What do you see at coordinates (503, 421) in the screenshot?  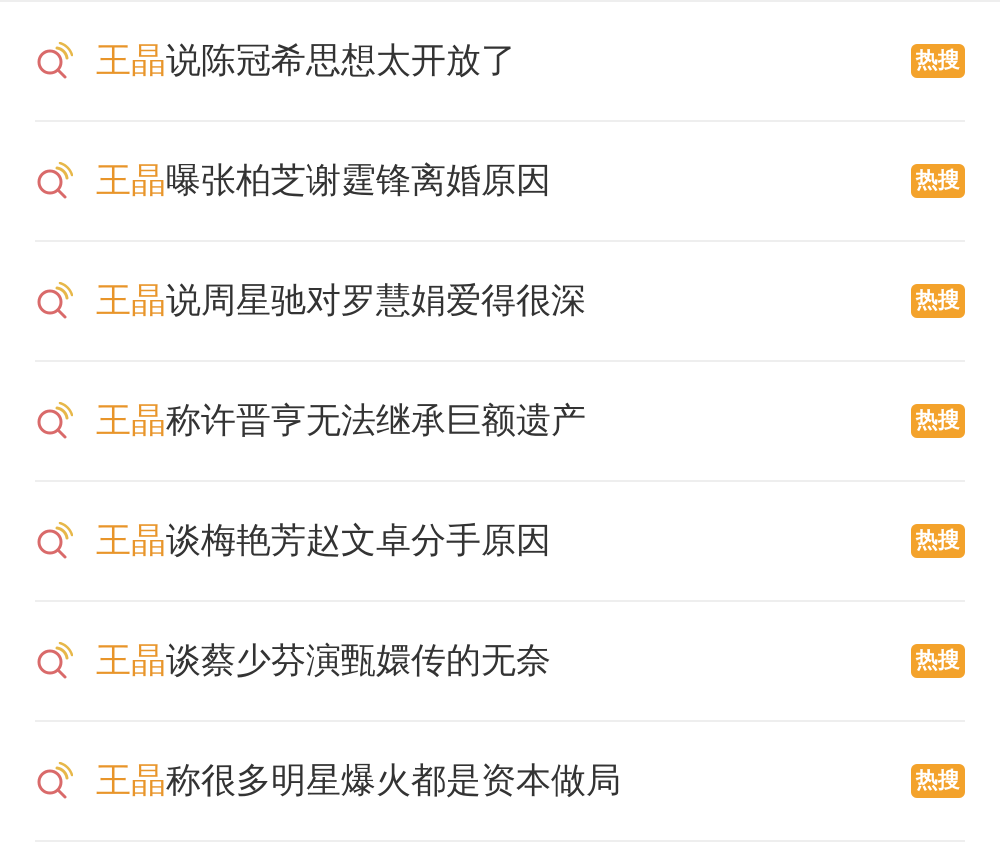 I see `result-title: 王晶称许晋亨无法继承巨额遗产` at bounding box center [503, 421].